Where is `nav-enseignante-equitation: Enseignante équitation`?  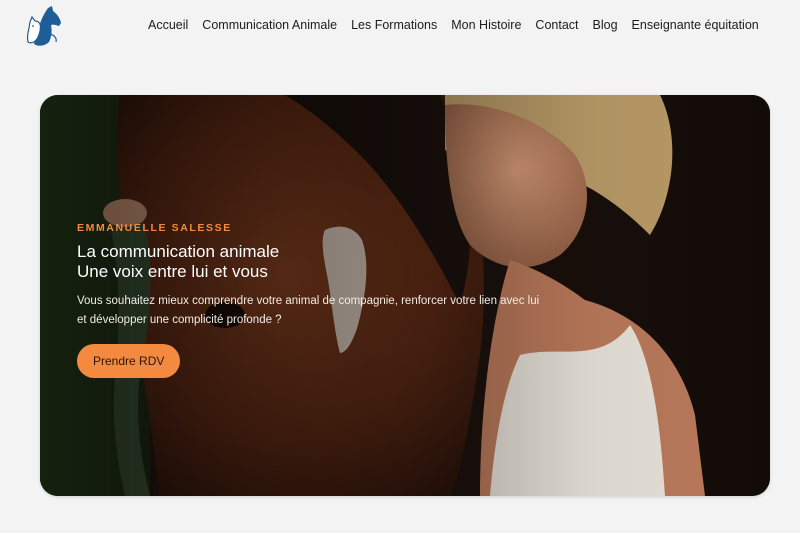 nav-enseignante-equitation: Enseignante équitation is located at coordinates (695, 25).